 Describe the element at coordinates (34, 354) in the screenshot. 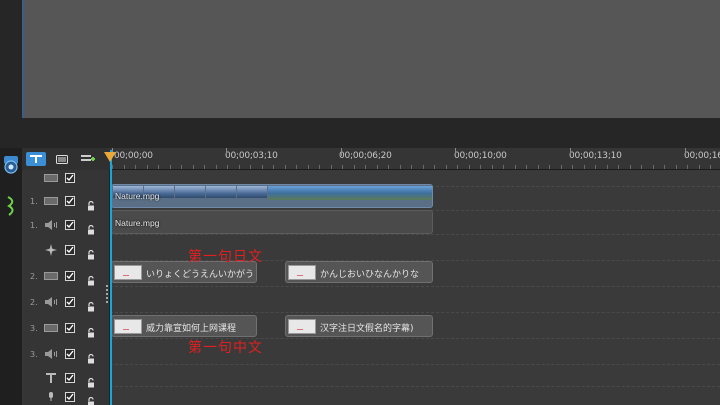

I see `track-number: 3.` at that location.